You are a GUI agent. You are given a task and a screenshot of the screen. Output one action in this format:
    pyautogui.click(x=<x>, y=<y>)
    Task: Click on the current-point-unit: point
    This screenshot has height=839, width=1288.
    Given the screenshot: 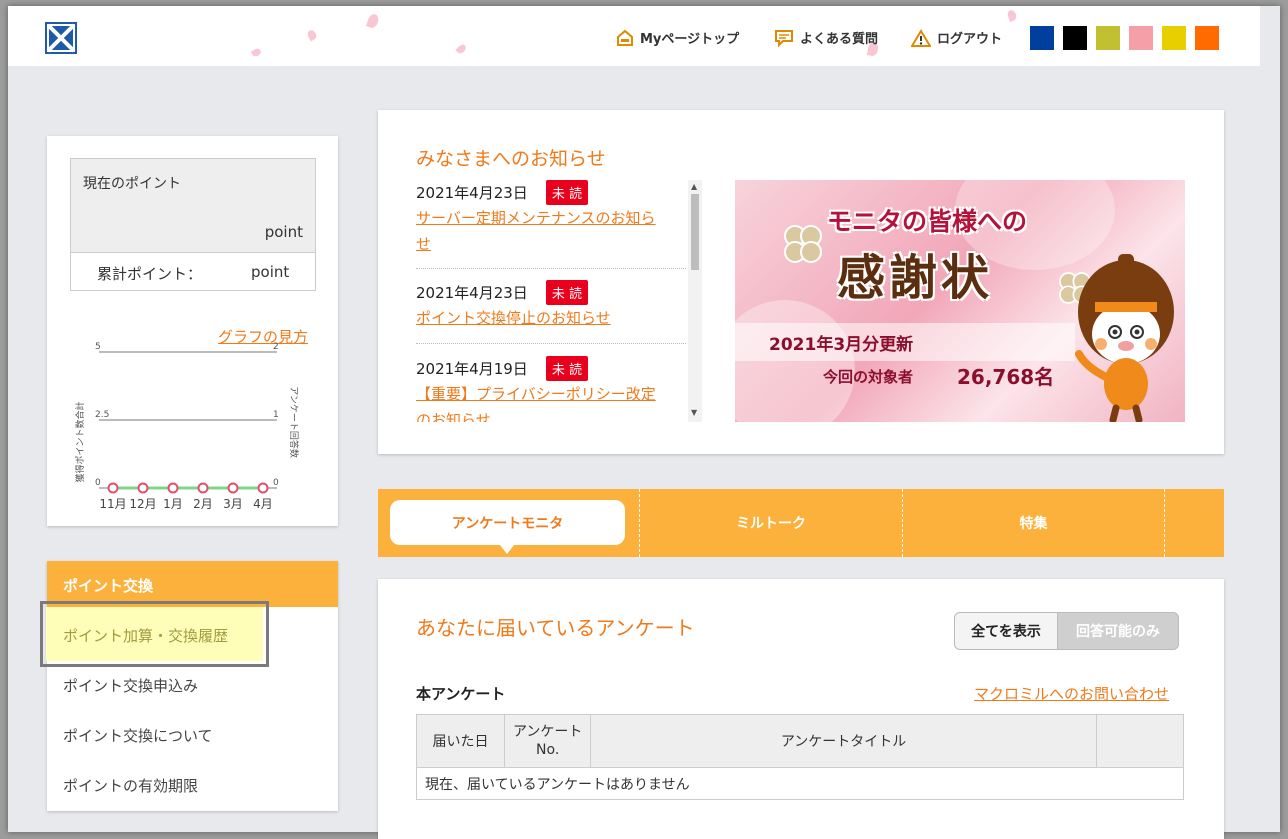 What is the action you would take?
    pyautogui.click(x=283, y=232)
    